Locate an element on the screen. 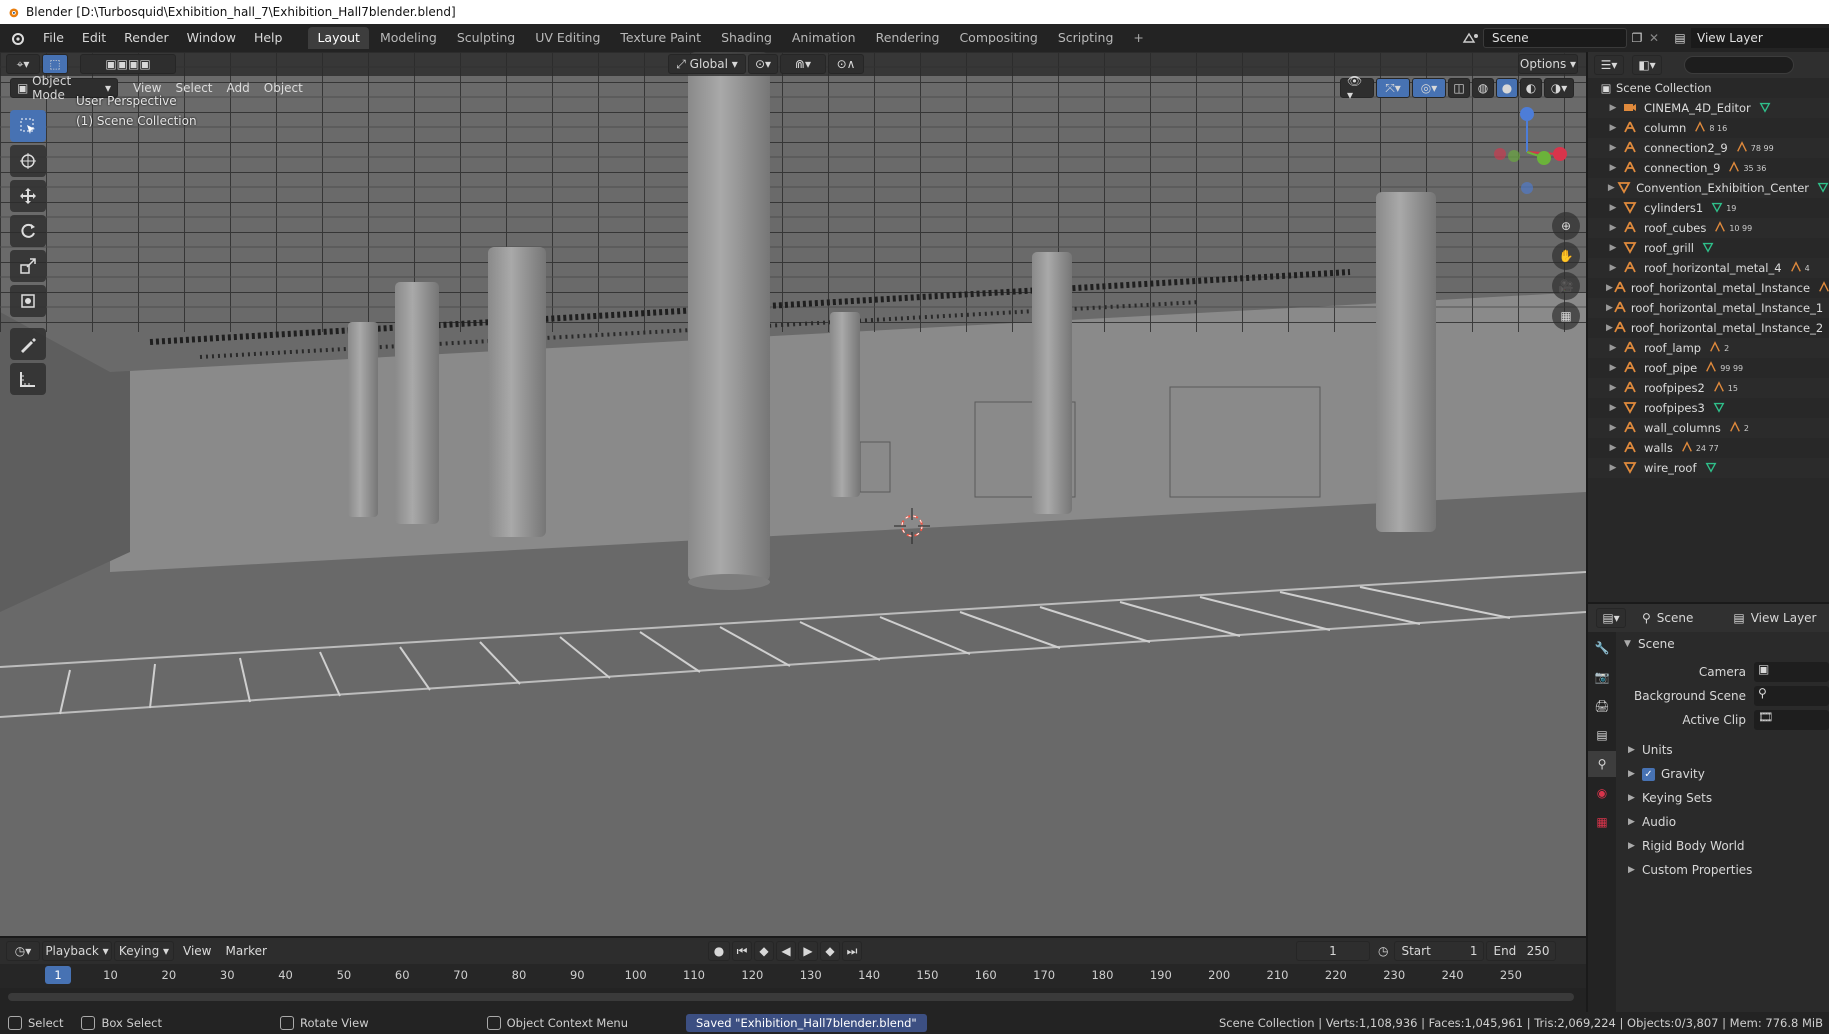 This screenshot has height=1034, width=1829. tab-texture-paint: Texture Paint is located at coordinates (660, 38).